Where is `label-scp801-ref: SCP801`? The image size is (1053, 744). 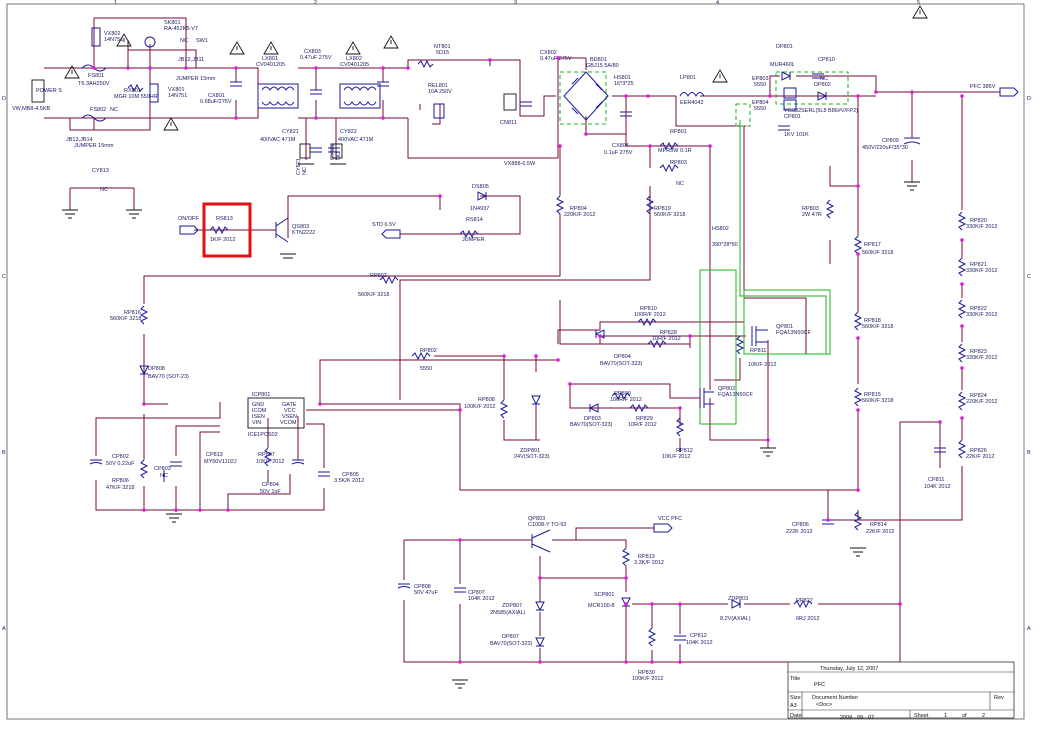
label-scp801-ref: SCP801 is located at coordinates (604, 595).